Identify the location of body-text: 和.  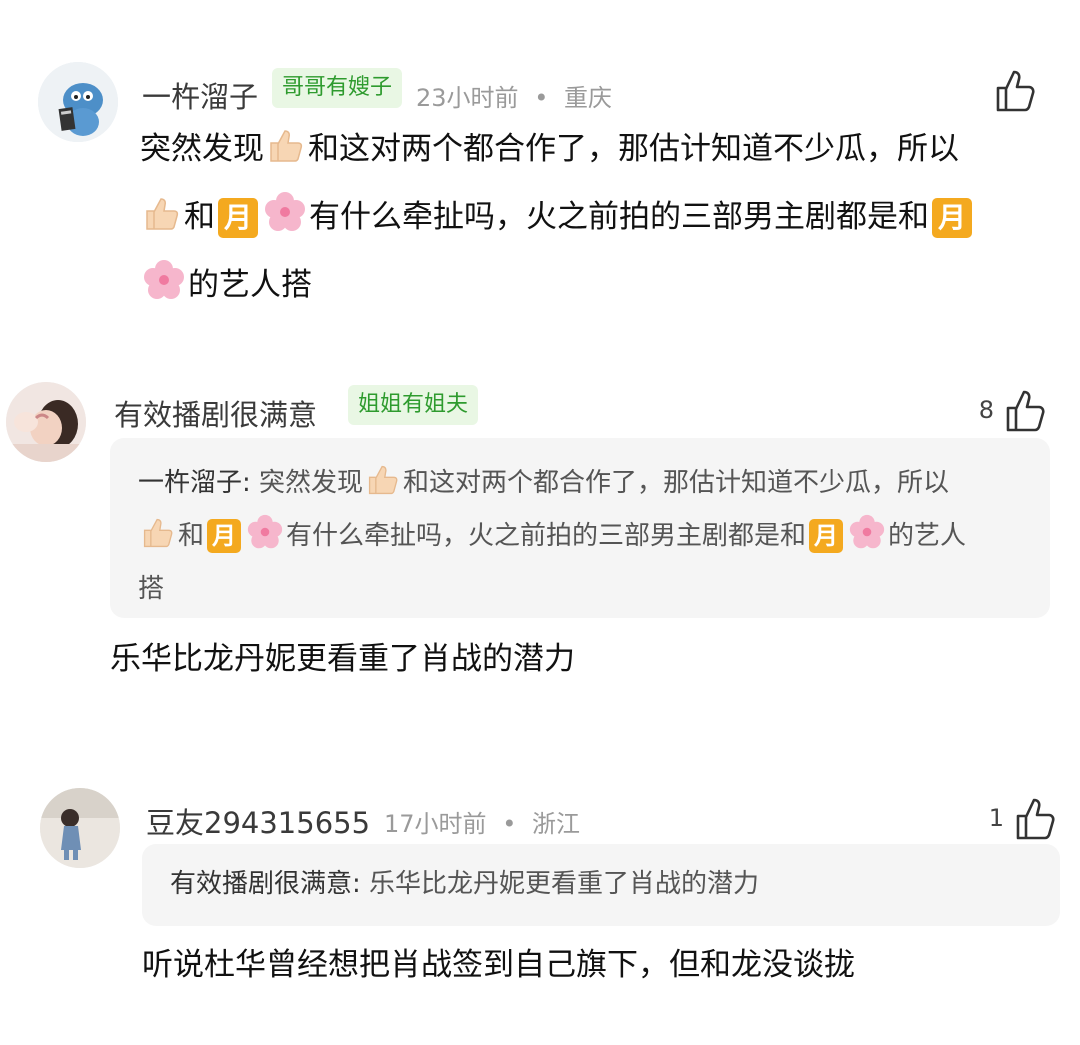
(199, 217).